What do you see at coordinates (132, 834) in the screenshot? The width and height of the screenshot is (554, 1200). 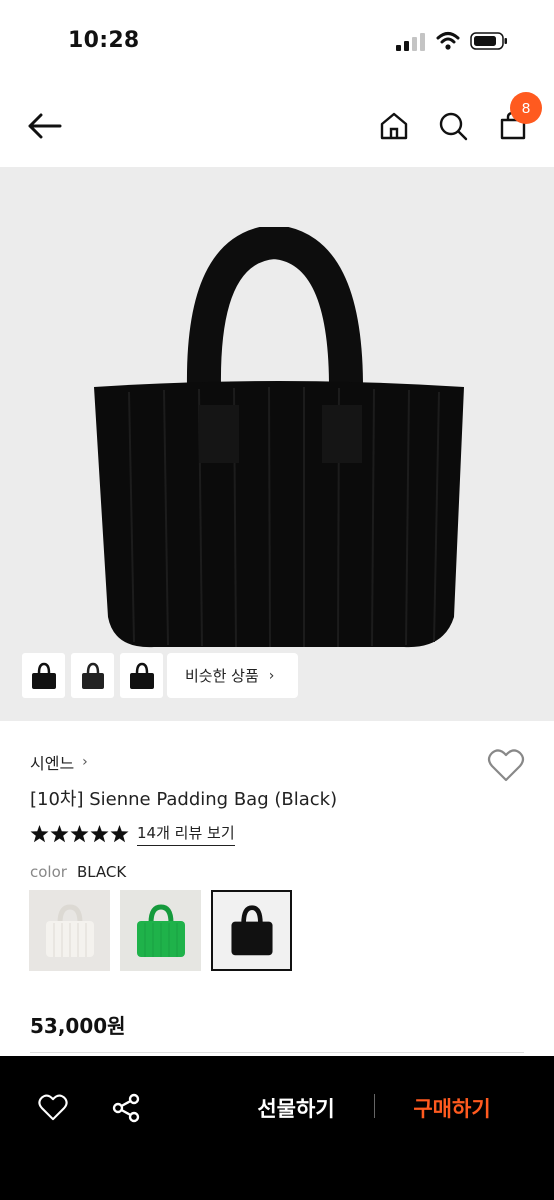 I see `rating-row: 14개 리뷰 보기` at bounding box center [132, 834].